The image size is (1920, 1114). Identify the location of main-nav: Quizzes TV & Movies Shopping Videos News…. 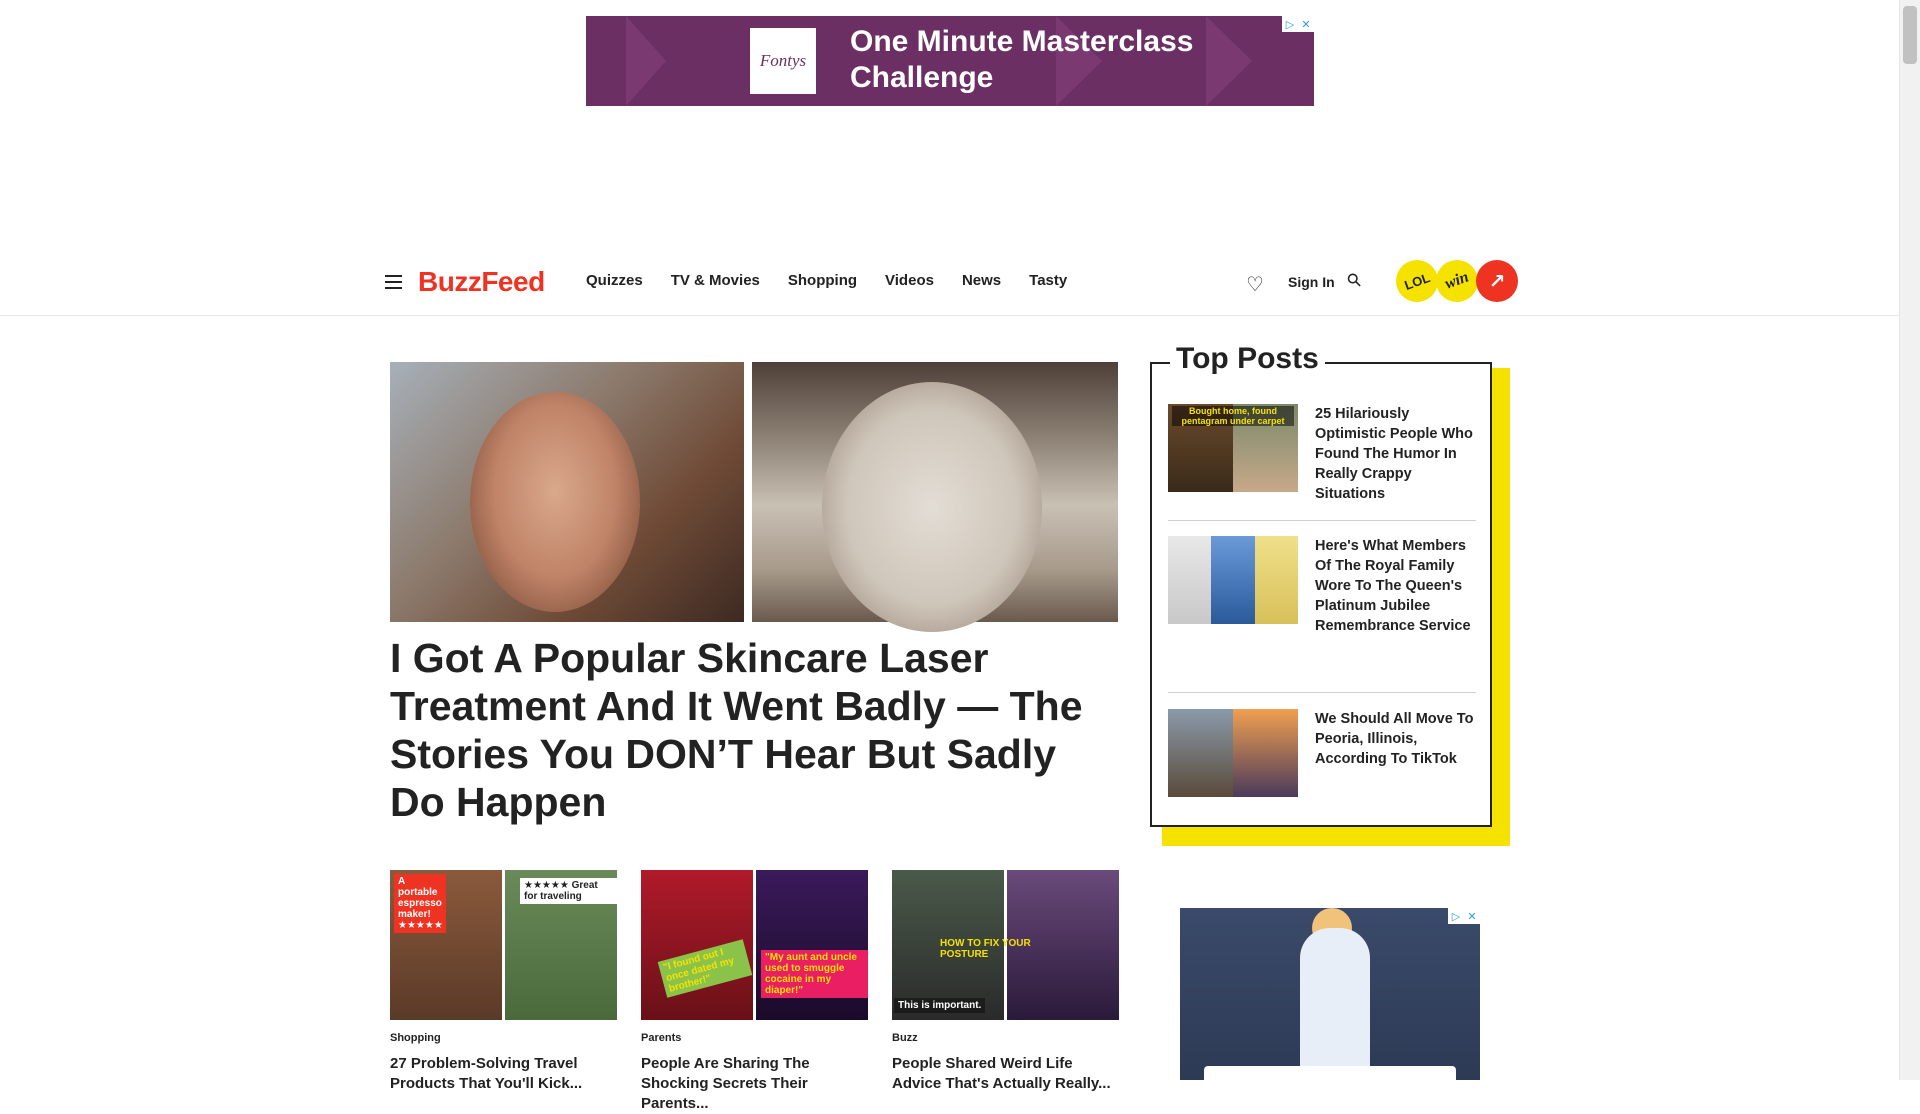
(826, 280).